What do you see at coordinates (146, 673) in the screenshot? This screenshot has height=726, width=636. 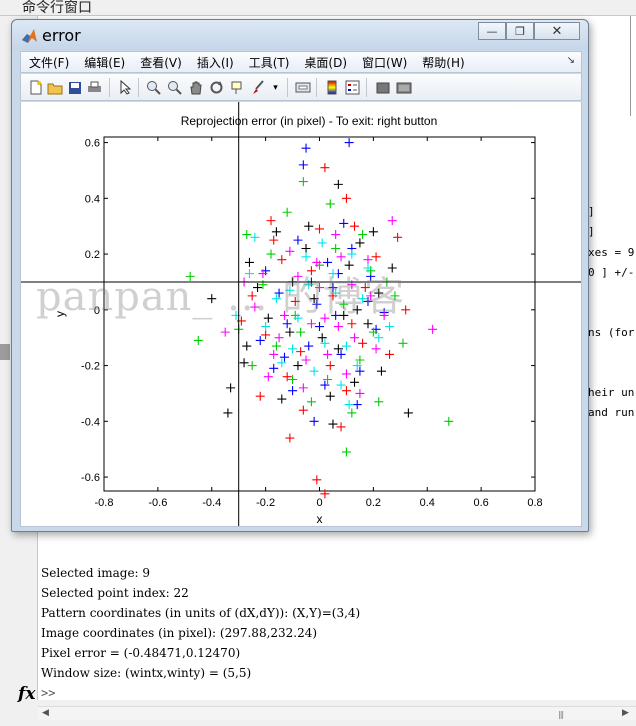 I see `output-line: Window size: (wintx,winty) = (5,5)` at bounding box center [146, 673].